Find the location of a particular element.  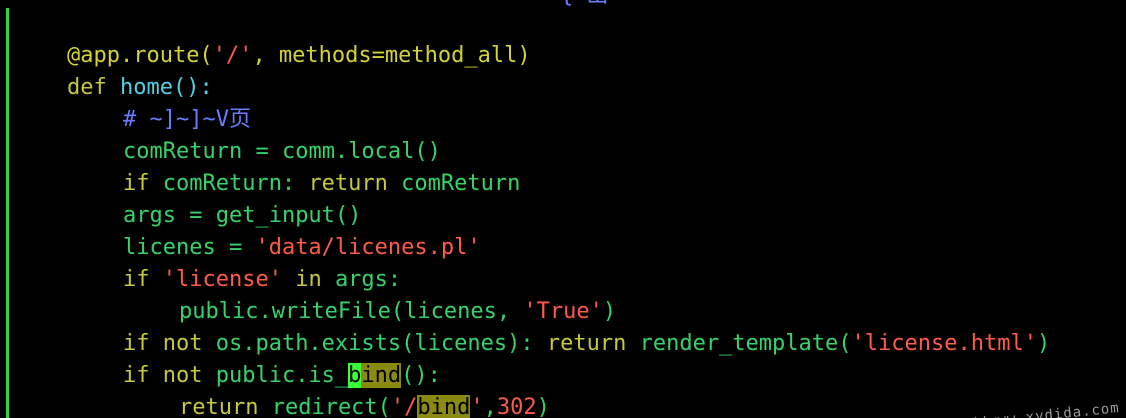

call-token: redirect( is located at coordinates (324, 406).